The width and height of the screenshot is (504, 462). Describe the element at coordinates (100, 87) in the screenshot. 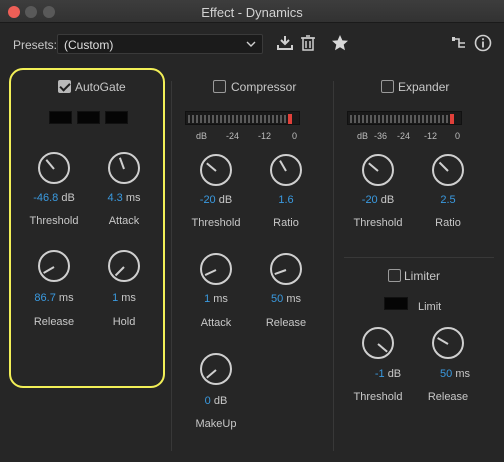

I see `autogate-label: AutoGate` at that location.